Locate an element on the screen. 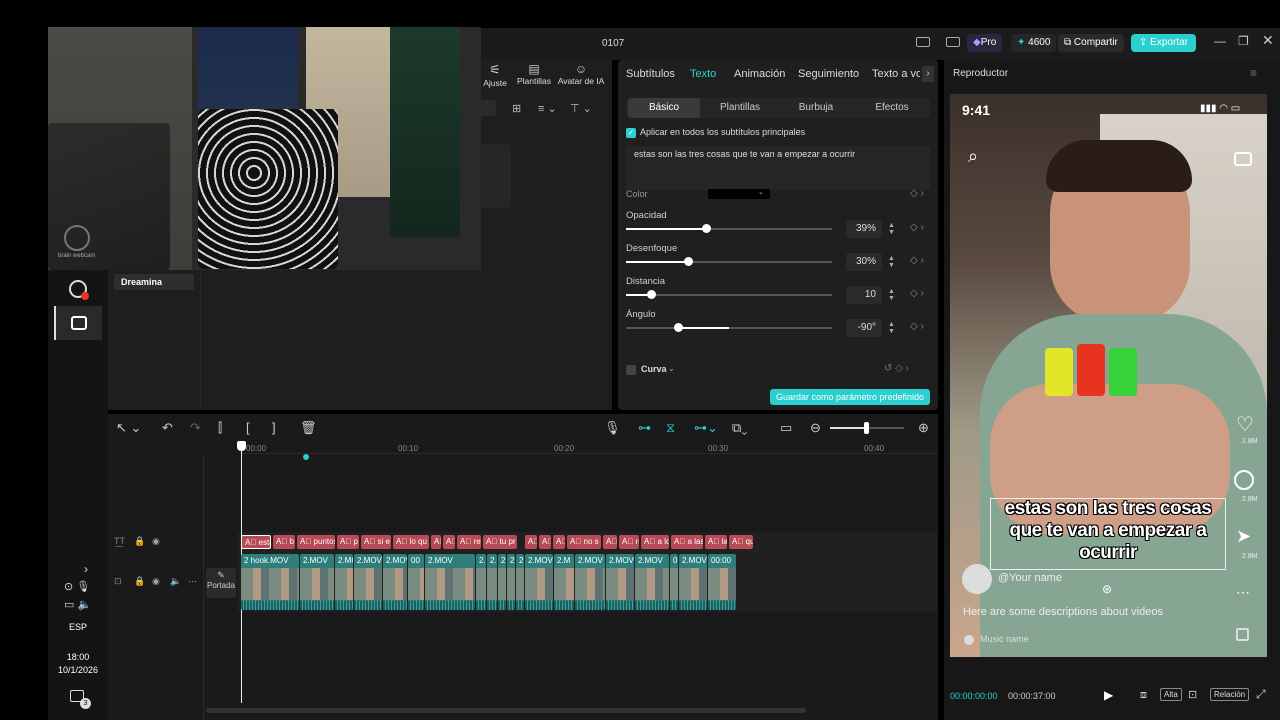 The image size is (1280, 720). clock-date: 10/1/2026 is located at coordinates (78, 670).